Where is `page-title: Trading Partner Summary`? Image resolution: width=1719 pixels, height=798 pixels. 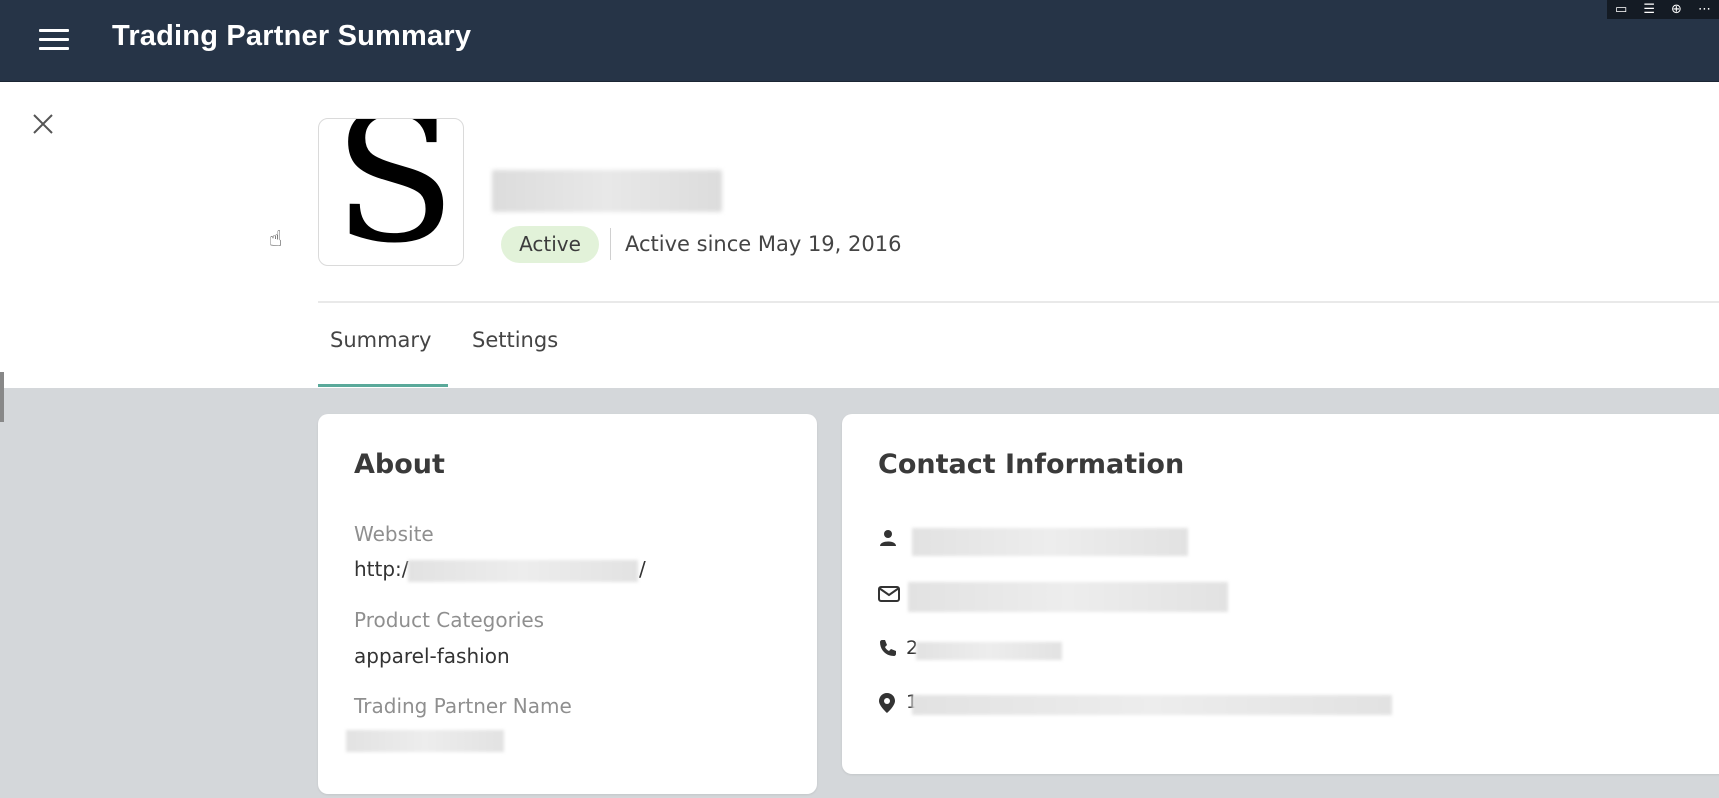 page-title: Trading Partner Summary is located at coordinates (292, 36).